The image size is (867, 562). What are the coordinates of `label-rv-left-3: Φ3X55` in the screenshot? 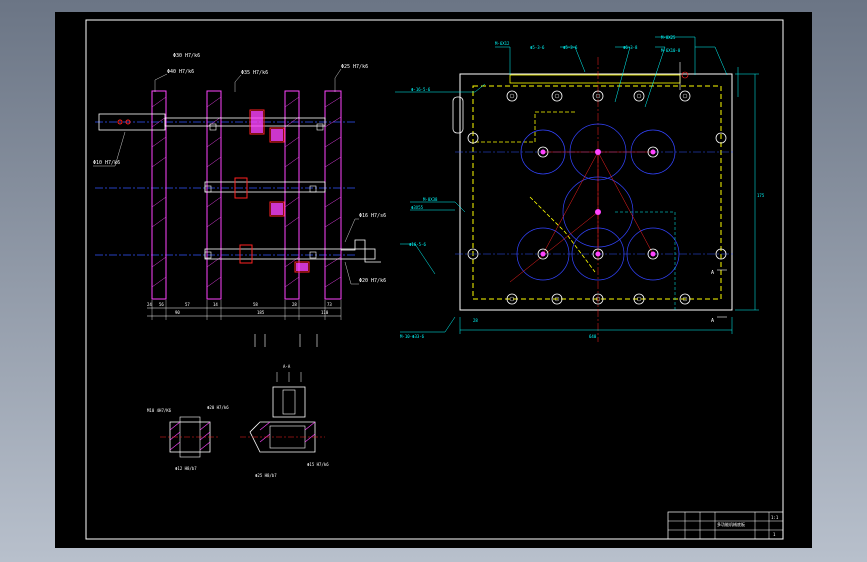 It's located at (417, 207).